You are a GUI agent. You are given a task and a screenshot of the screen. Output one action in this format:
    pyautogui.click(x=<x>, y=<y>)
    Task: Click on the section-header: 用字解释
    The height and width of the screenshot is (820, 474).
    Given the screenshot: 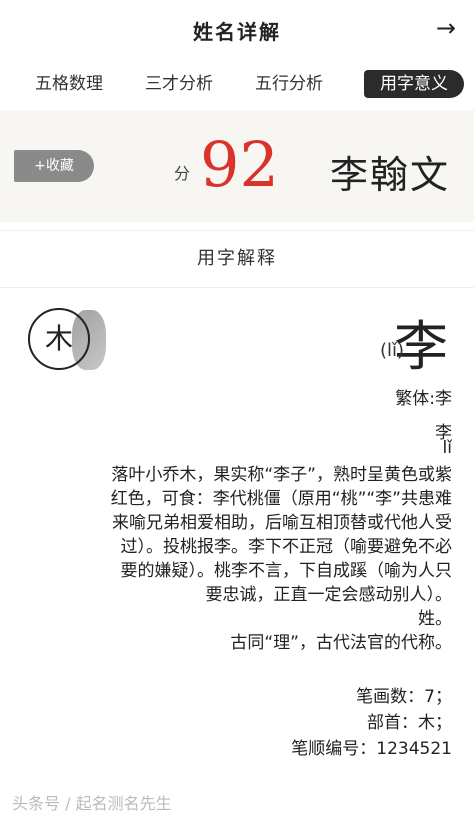 What is the action you would take?
    pyautogui.click(x=237, y=259)
    